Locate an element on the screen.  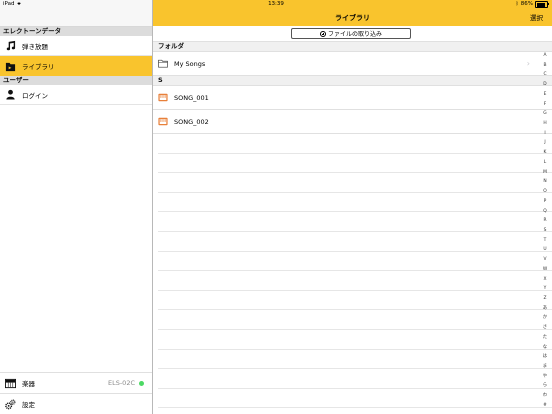
bluetooth-icon: ᛒ is located at coordinates (517, 4).